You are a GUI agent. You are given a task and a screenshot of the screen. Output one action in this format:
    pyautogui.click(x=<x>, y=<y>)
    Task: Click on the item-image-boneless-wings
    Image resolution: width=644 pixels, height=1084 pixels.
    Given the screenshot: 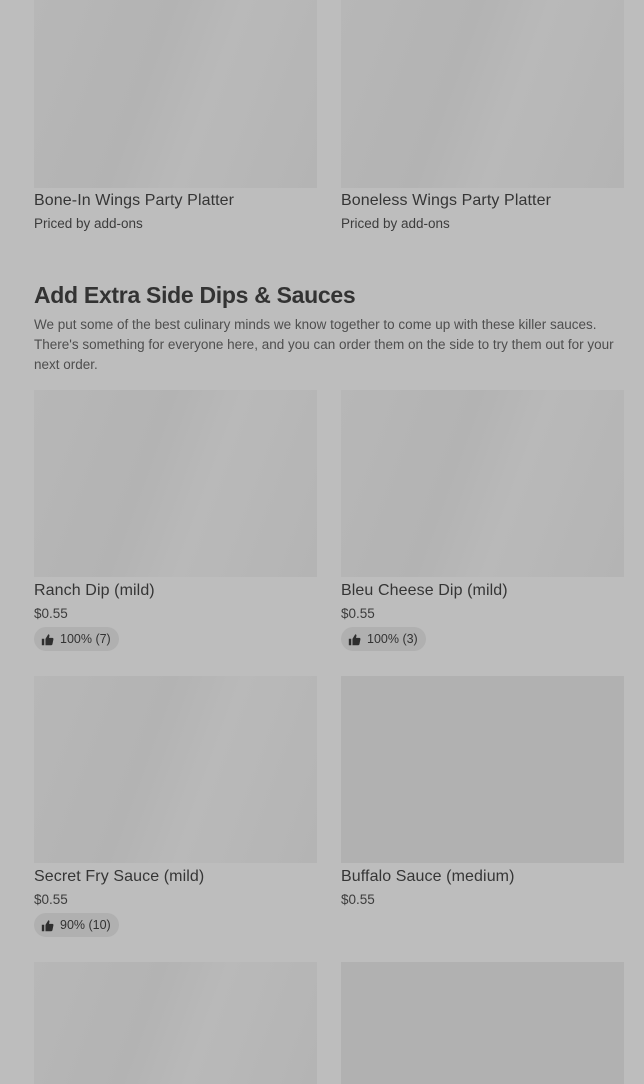 What is the action you would take?
    pyautogui.click(x=482, y=94)
    